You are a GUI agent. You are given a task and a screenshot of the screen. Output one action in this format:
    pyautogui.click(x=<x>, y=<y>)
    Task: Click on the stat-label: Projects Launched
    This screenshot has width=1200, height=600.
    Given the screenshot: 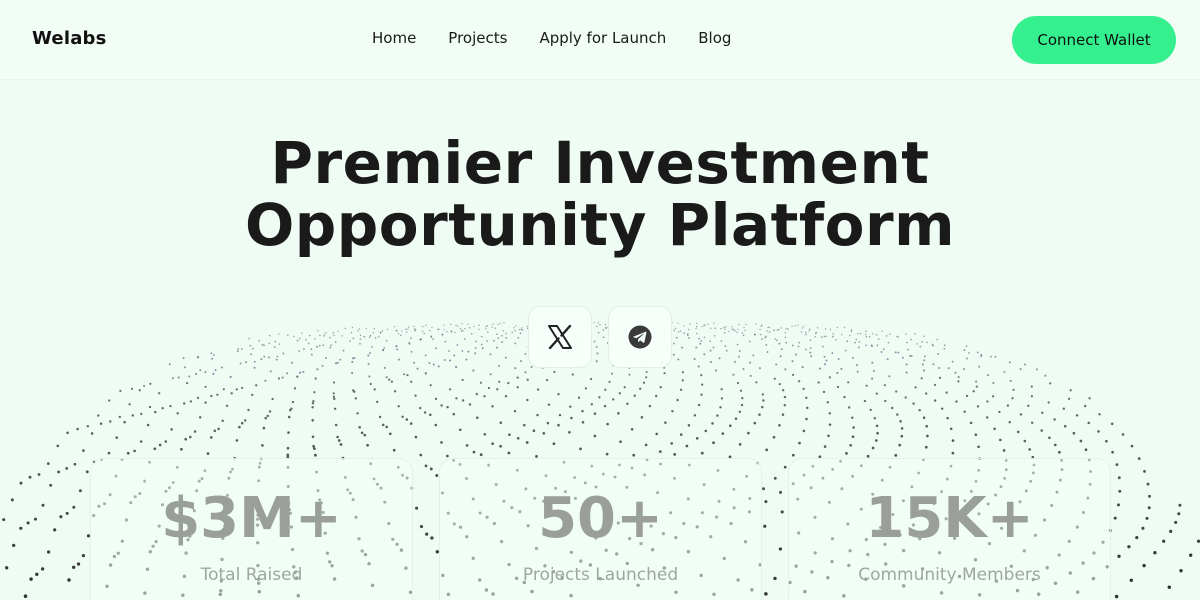 What is the action you would take?
    pyautogui.click(x=600, y=575)
    